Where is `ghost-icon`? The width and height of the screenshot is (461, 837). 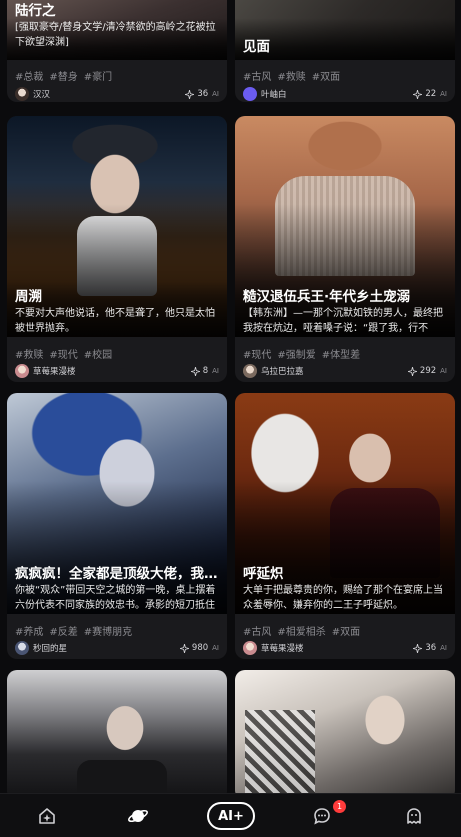
ghost-icon is located at coordinates (414, 816).